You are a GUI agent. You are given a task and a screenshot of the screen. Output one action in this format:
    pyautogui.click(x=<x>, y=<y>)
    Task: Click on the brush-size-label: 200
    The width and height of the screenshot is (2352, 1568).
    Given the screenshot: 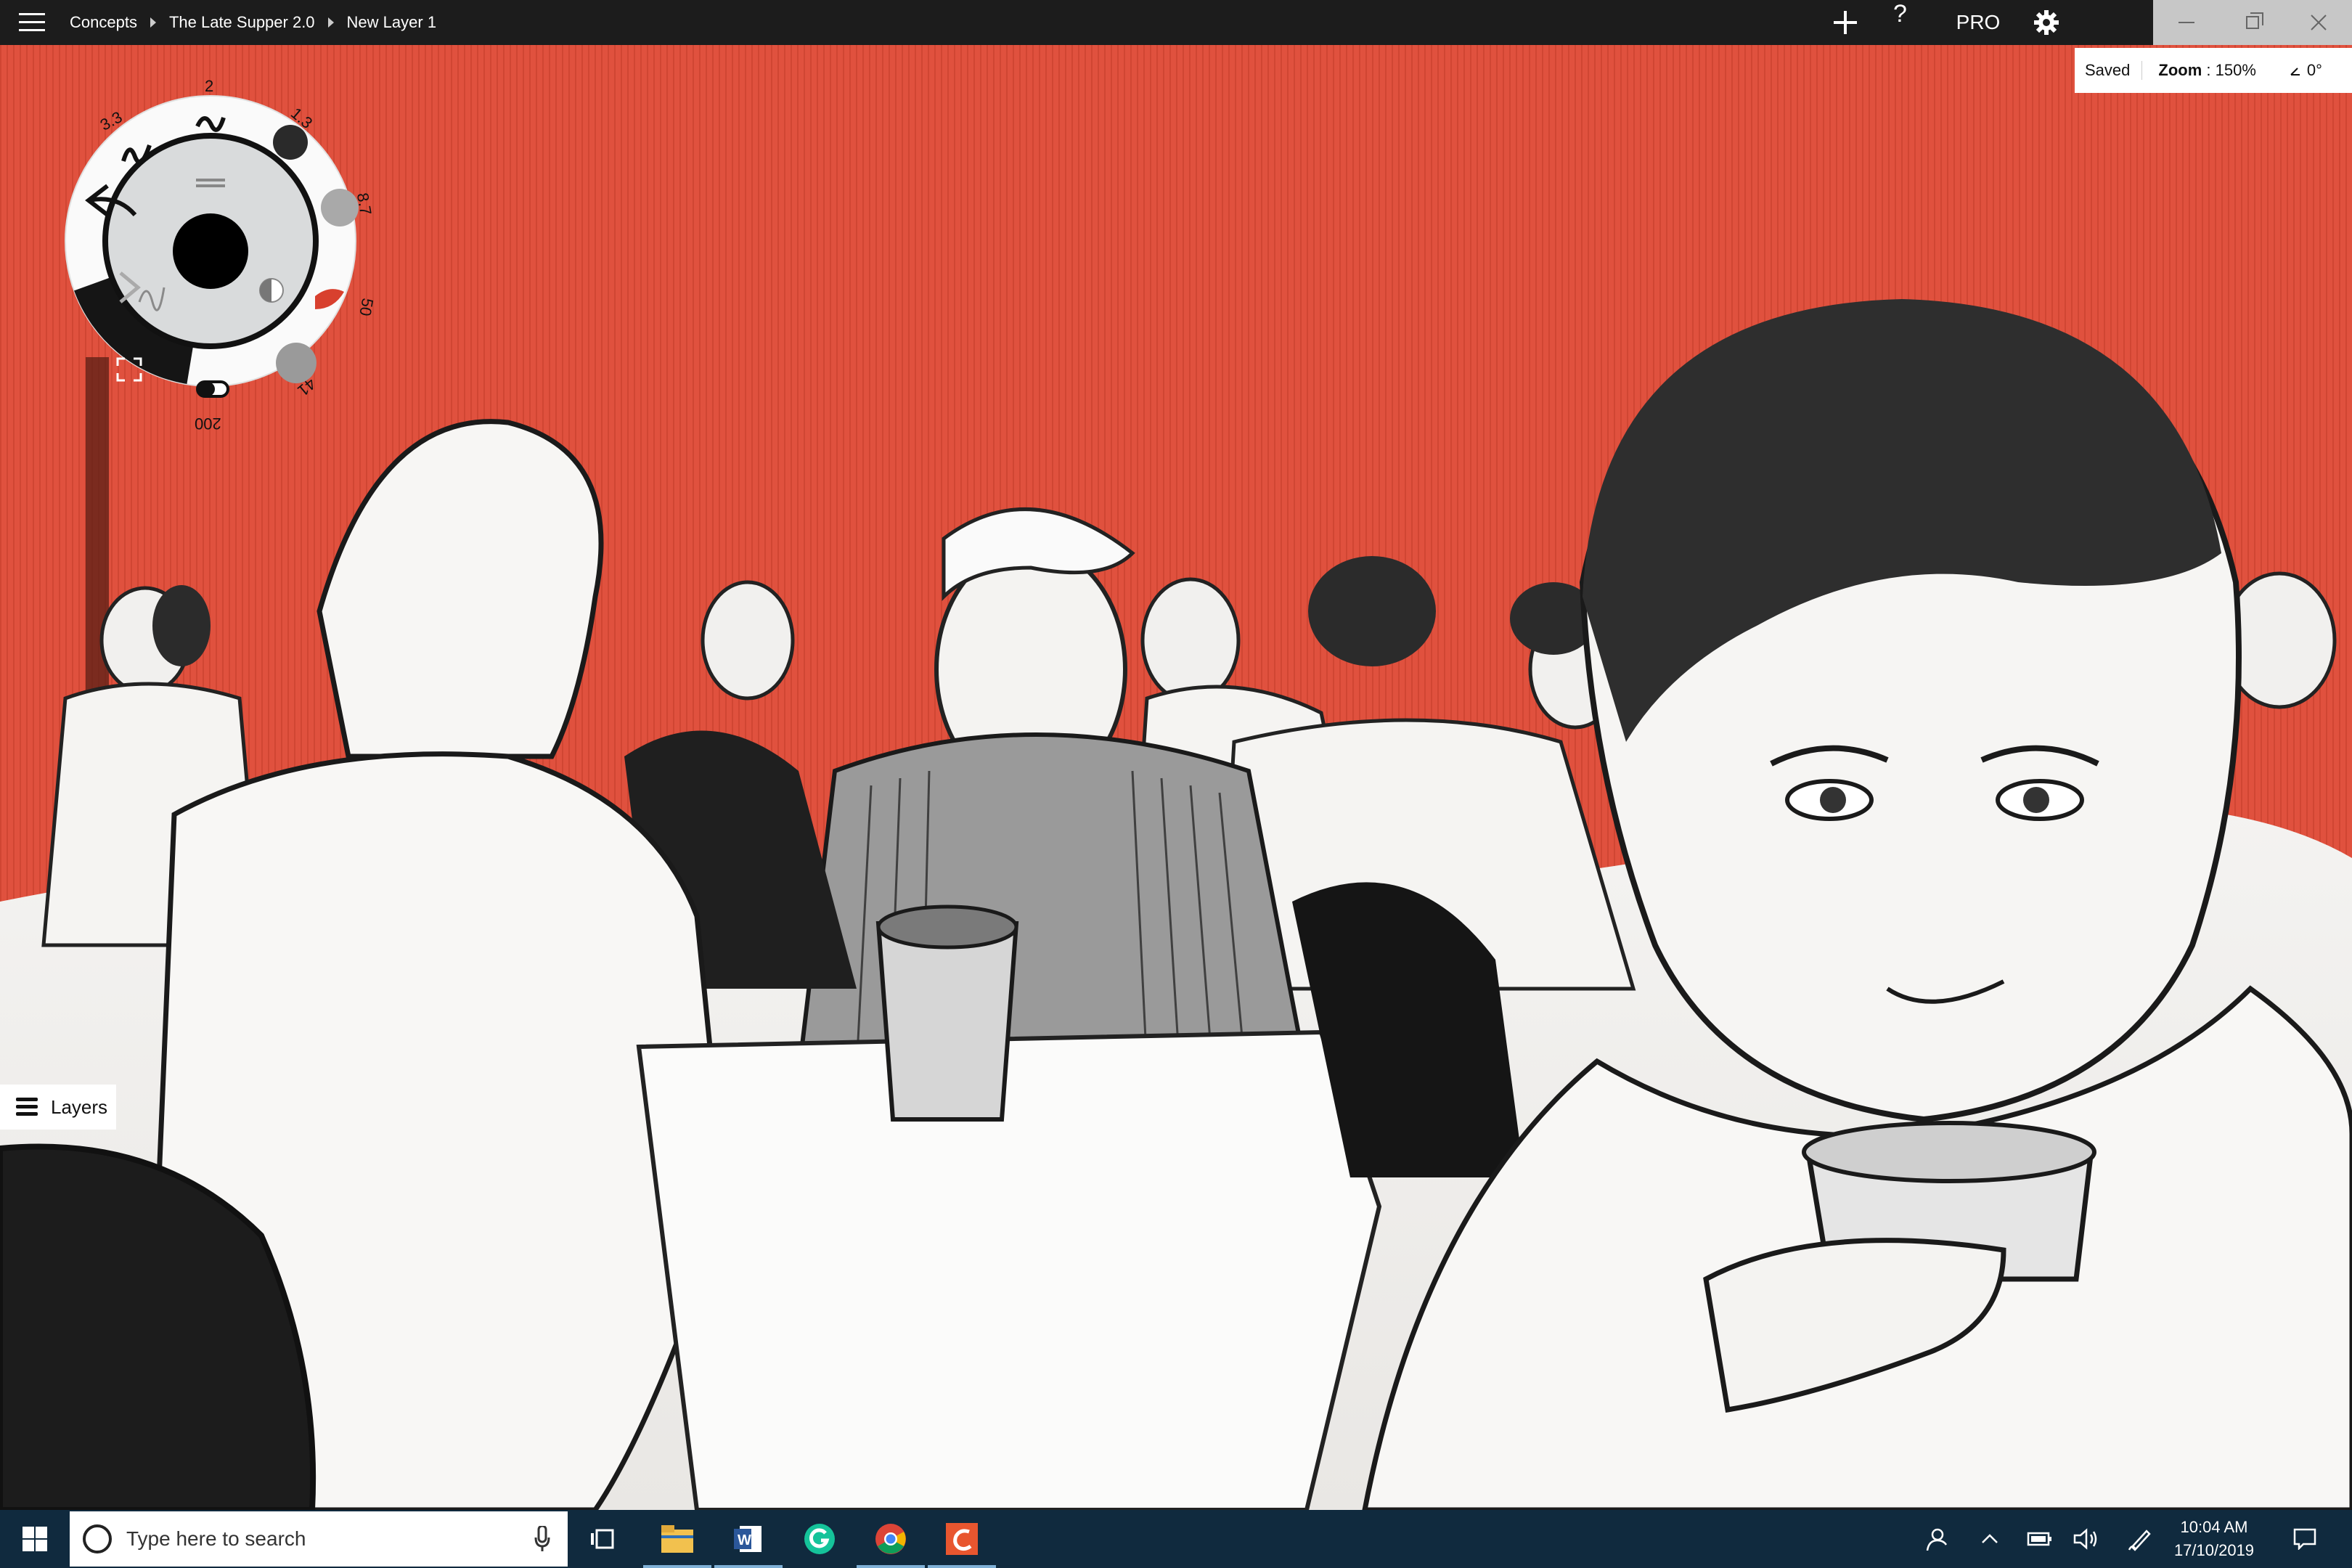 What is the action you would take?
    pyautogui.click(x=208, y=424)
    